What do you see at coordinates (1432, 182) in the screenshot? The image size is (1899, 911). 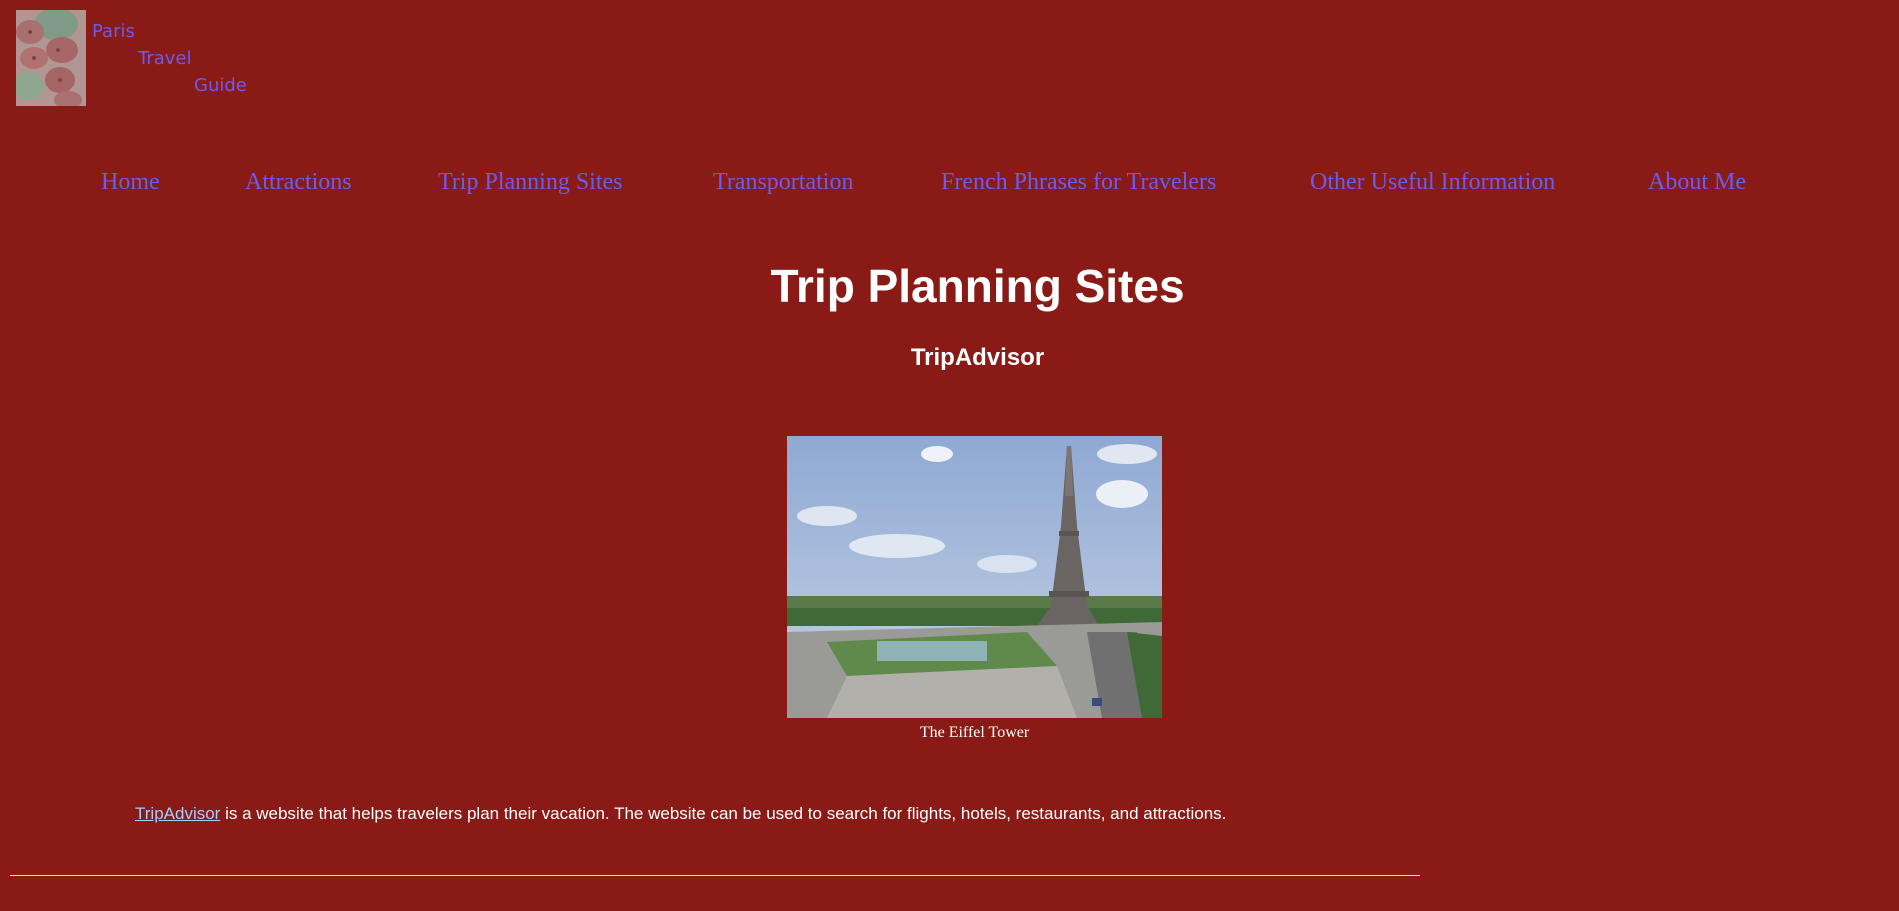 I see `nav-other-useful-information: Other Useful Information` at bounding box center [1432, 182].